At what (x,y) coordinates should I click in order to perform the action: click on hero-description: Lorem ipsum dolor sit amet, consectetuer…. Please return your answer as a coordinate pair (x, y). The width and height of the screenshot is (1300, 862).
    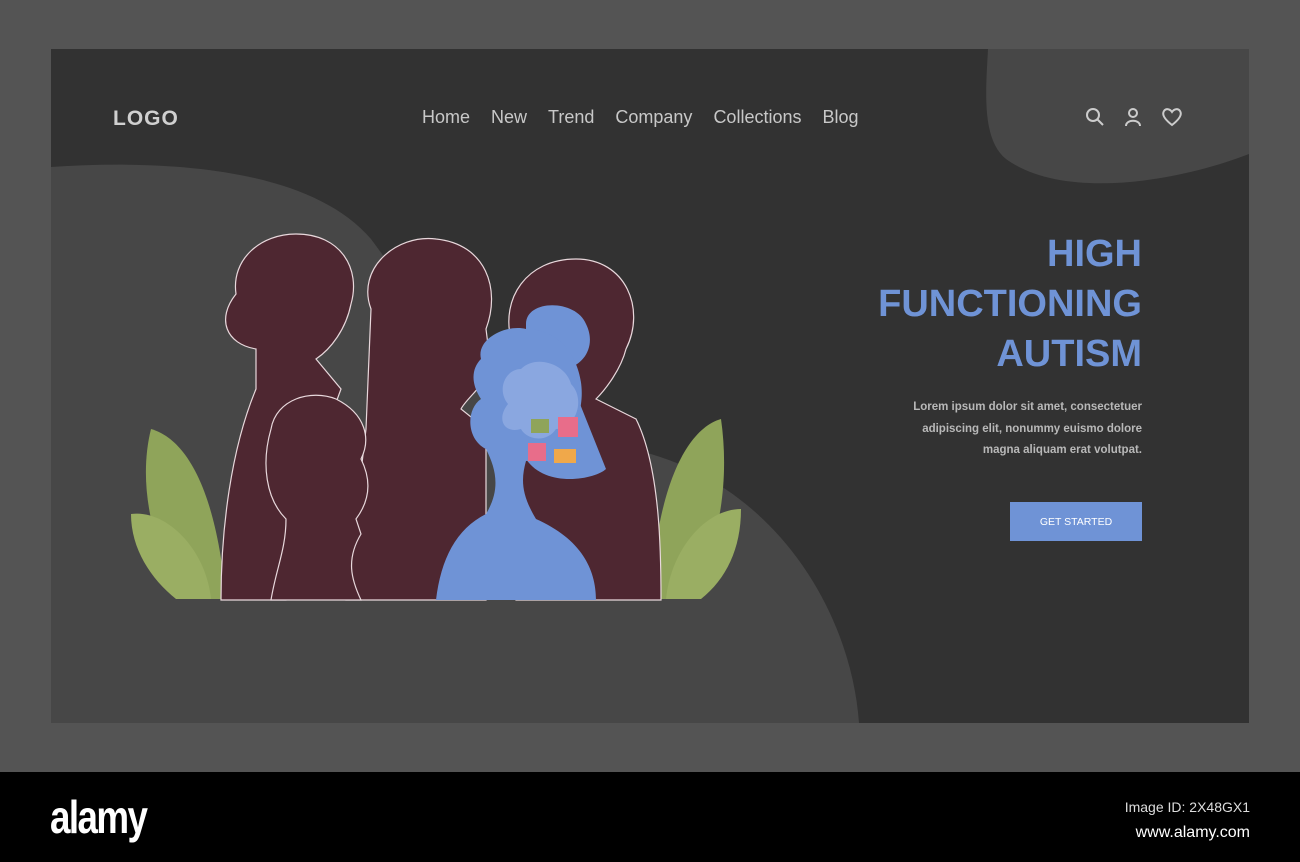
    Looking at the image, I should click on (992, 429).